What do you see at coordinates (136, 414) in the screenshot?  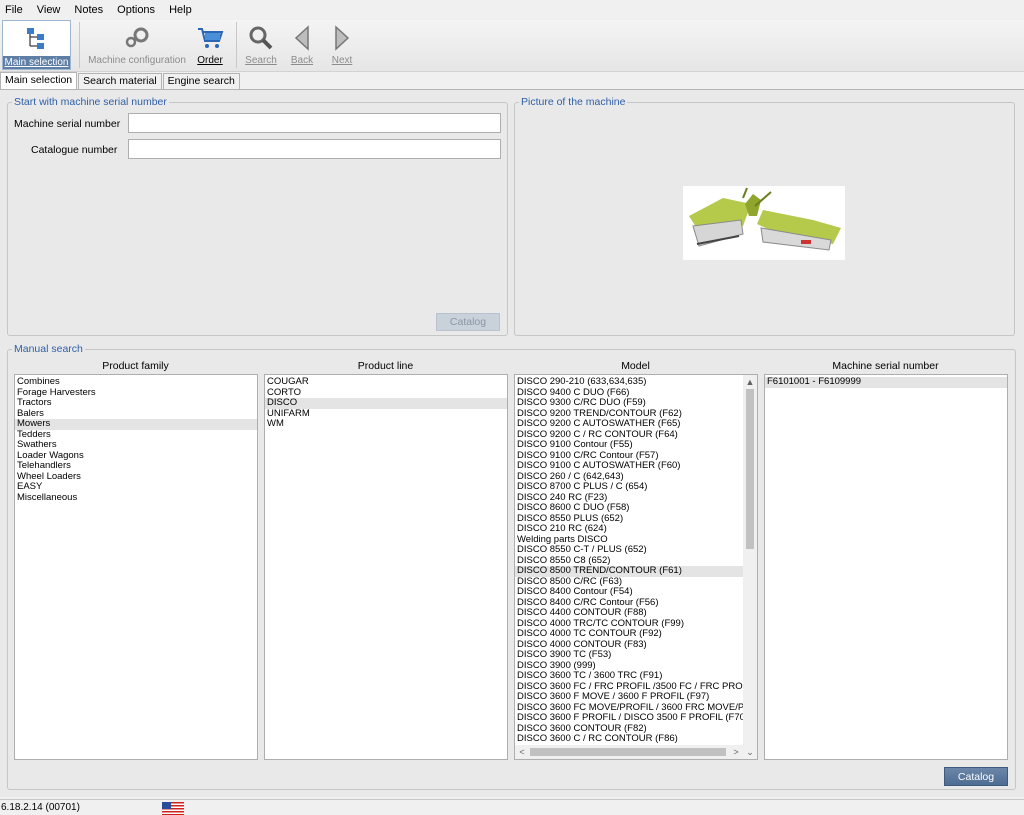 I see `list-item: Balers` at bounding box center [136, 414].